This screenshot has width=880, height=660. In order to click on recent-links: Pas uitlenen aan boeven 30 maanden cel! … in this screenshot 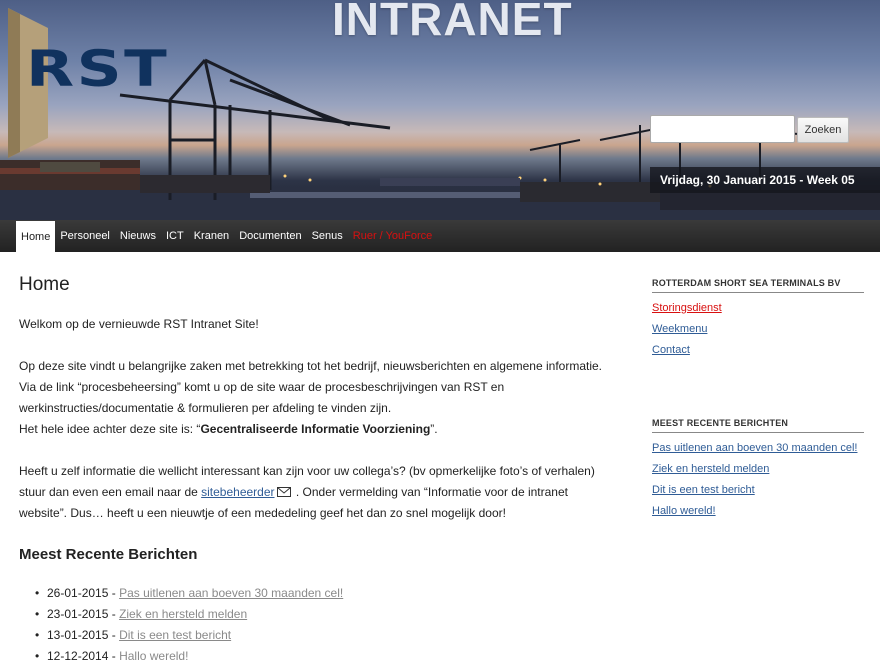, I will do `click(758, 480)`.